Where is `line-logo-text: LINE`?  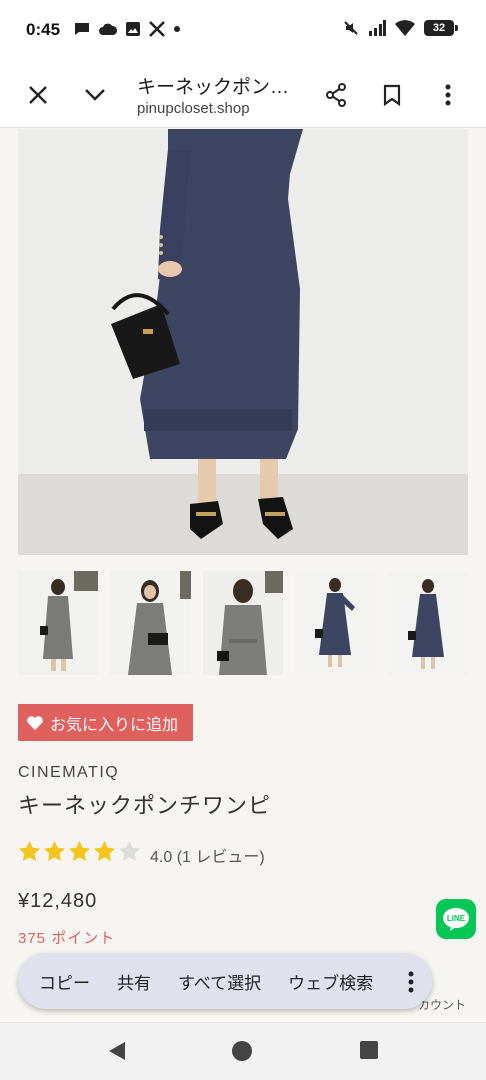 line-logo-text: LINE is located at coordinates (456, 918).